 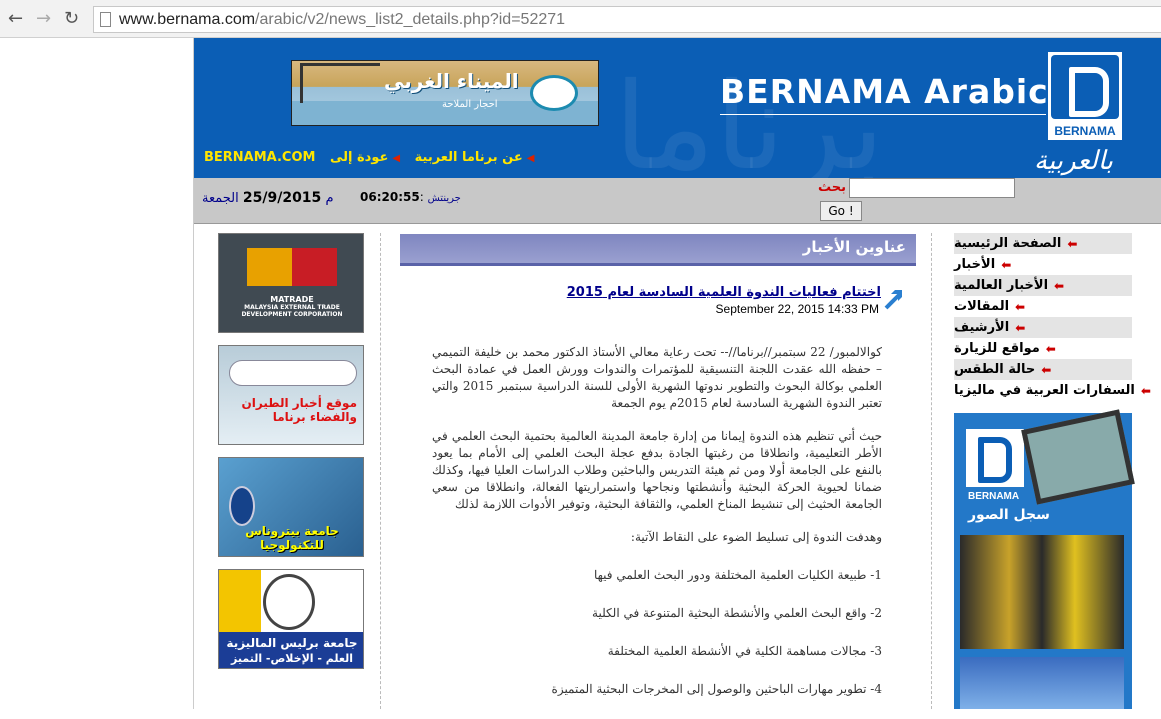 What do you see at coordinates (994, 496) in the screenshot?
I see `gallery-logo-text: BERNAMA` at bounding box center [994, 496].